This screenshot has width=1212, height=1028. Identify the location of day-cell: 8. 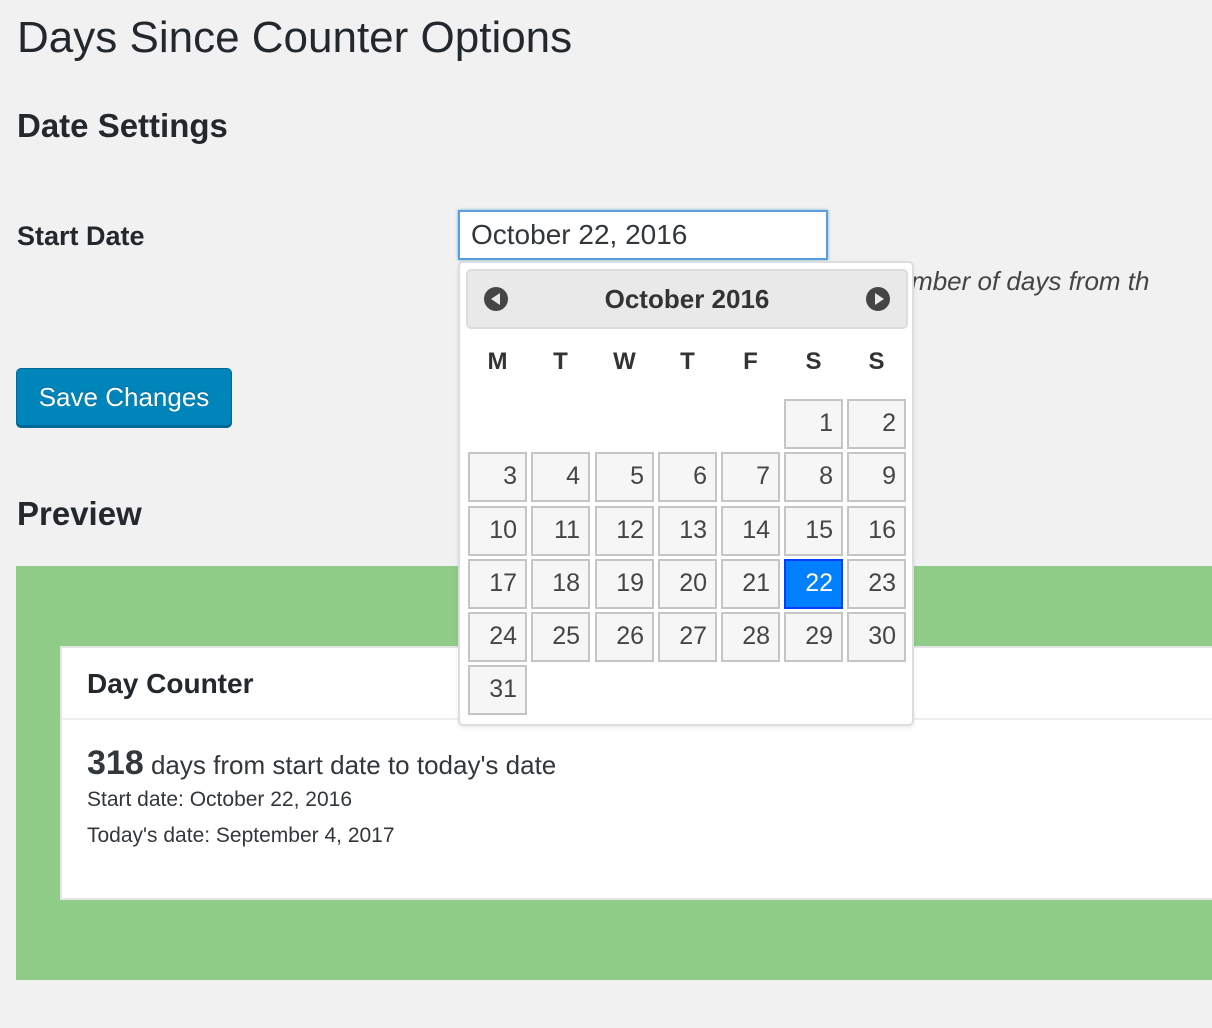
(813, 477).